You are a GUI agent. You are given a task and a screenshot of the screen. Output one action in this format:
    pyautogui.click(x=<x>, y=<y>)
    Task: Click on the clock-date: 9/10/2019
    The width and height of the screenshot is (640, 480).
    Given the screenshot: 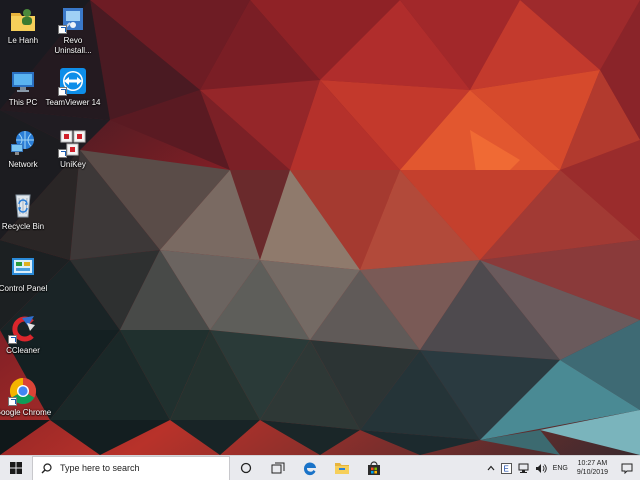 What is the action you would take?
    pyautogui.click(x=592, y=472)
    